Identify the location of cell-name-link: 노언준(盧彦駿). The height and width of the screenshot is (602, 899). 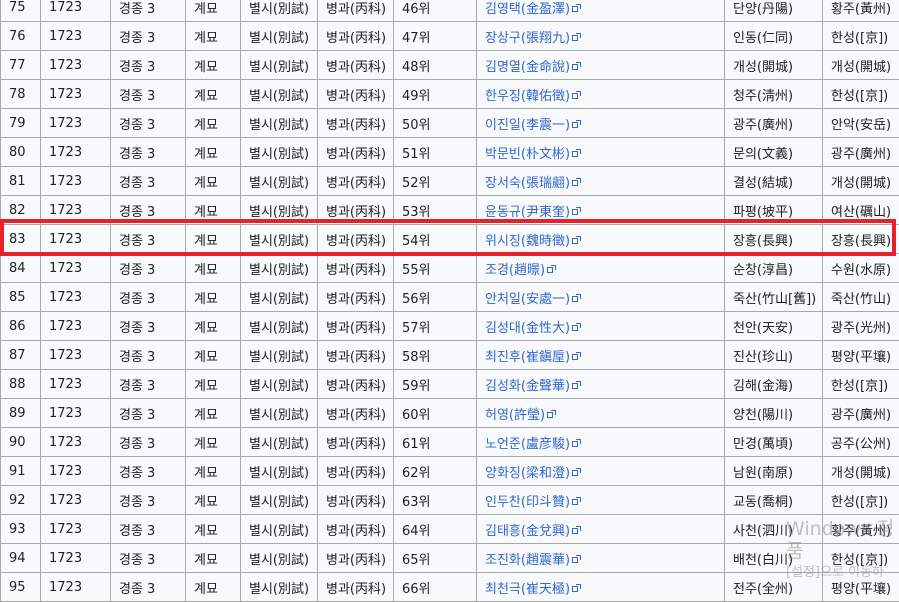
(601, 442).